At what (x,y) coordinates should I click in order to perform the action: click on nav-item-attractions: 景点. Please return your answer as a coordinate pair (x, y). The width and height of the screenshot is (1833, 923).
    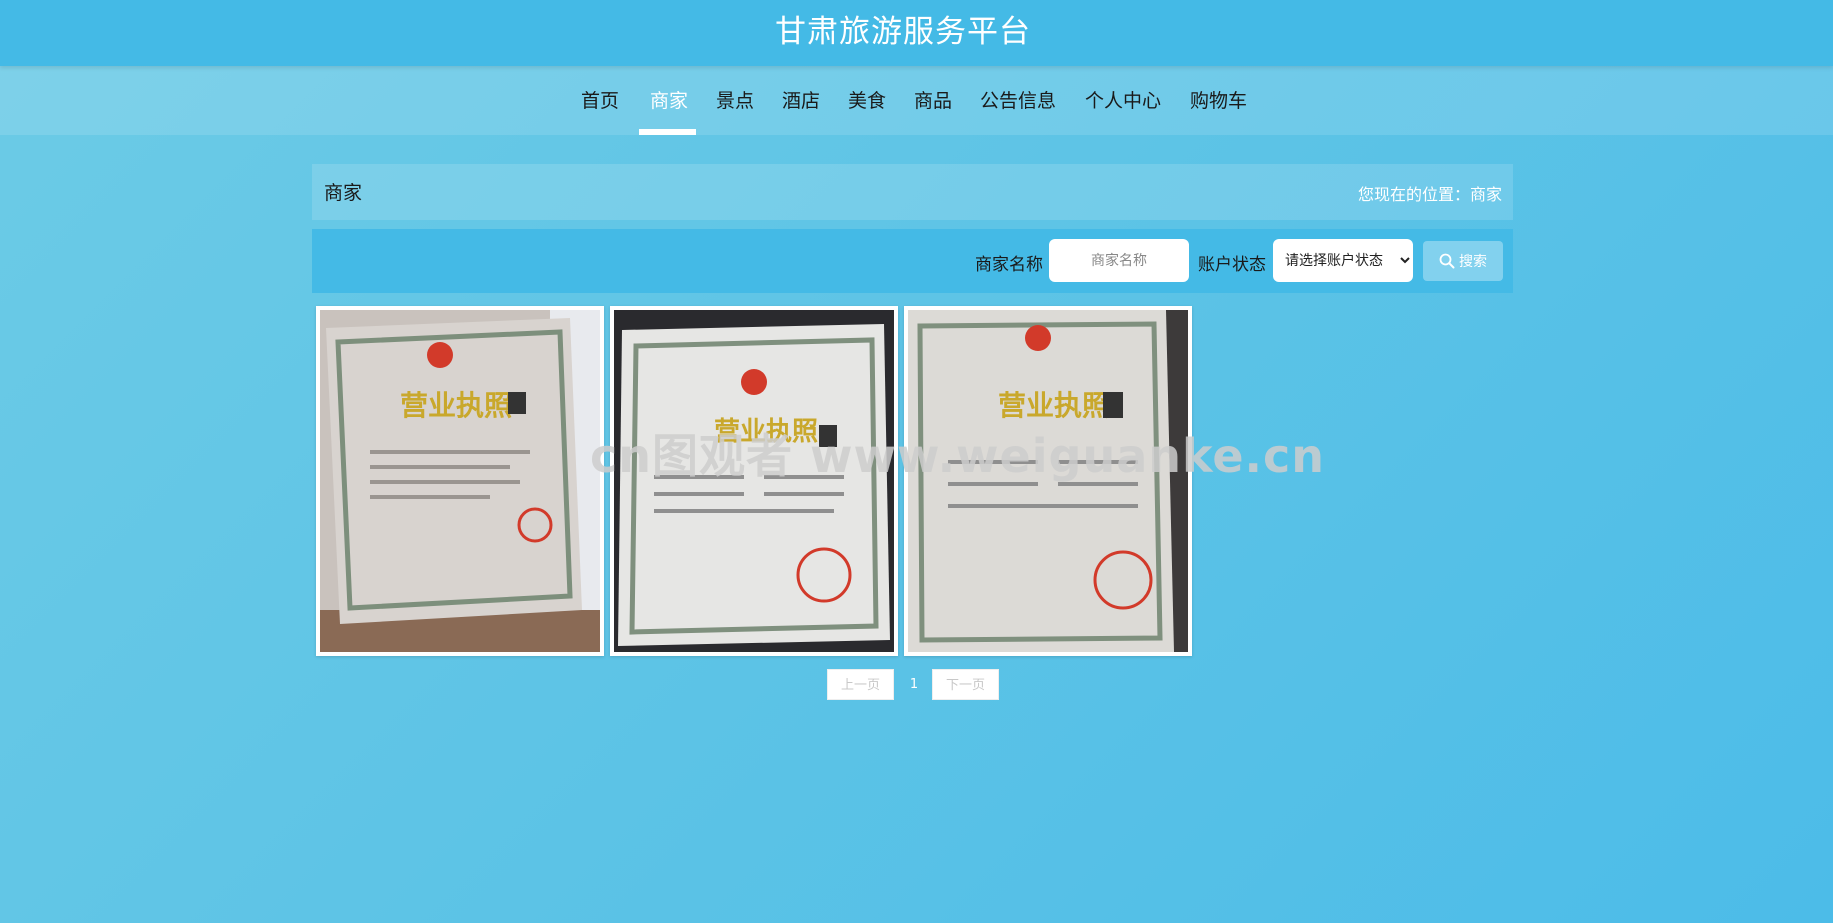
    Looking at the image, I should click on (735, 101).